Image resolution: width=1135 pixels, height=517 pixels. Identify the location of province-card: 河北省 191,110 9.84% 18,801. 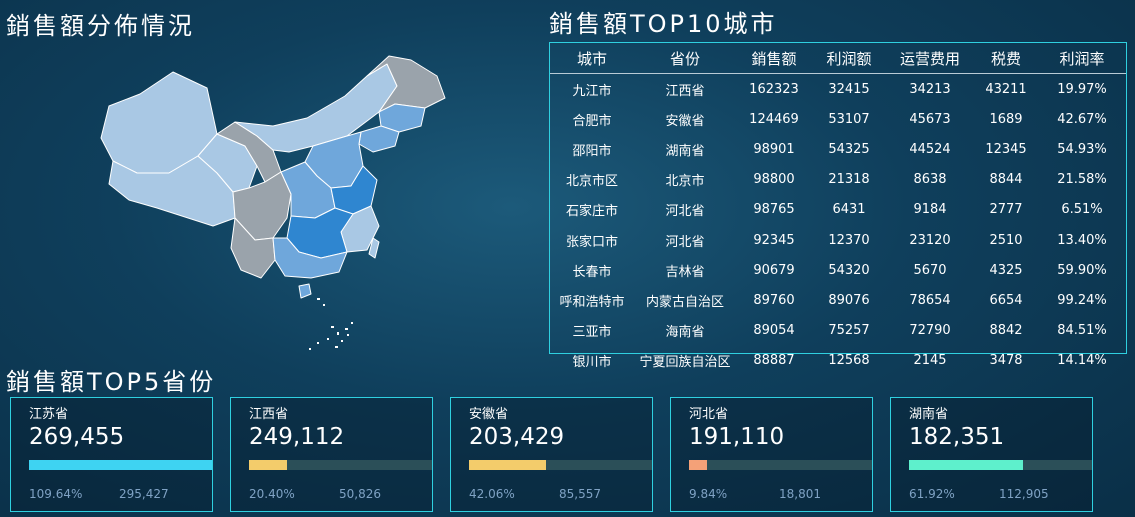
(771, 454).